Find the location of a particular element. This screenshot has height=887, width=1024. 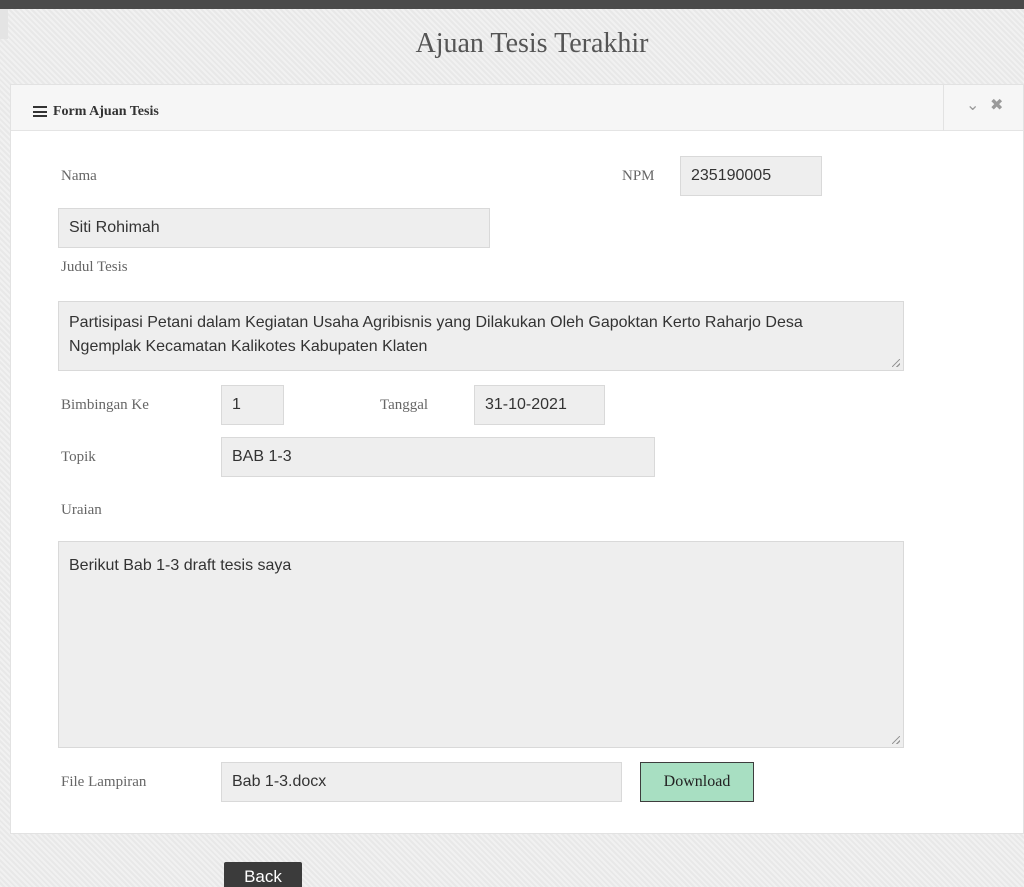

nama-field: Siti Rohimah is located at coordinates (274, 228).